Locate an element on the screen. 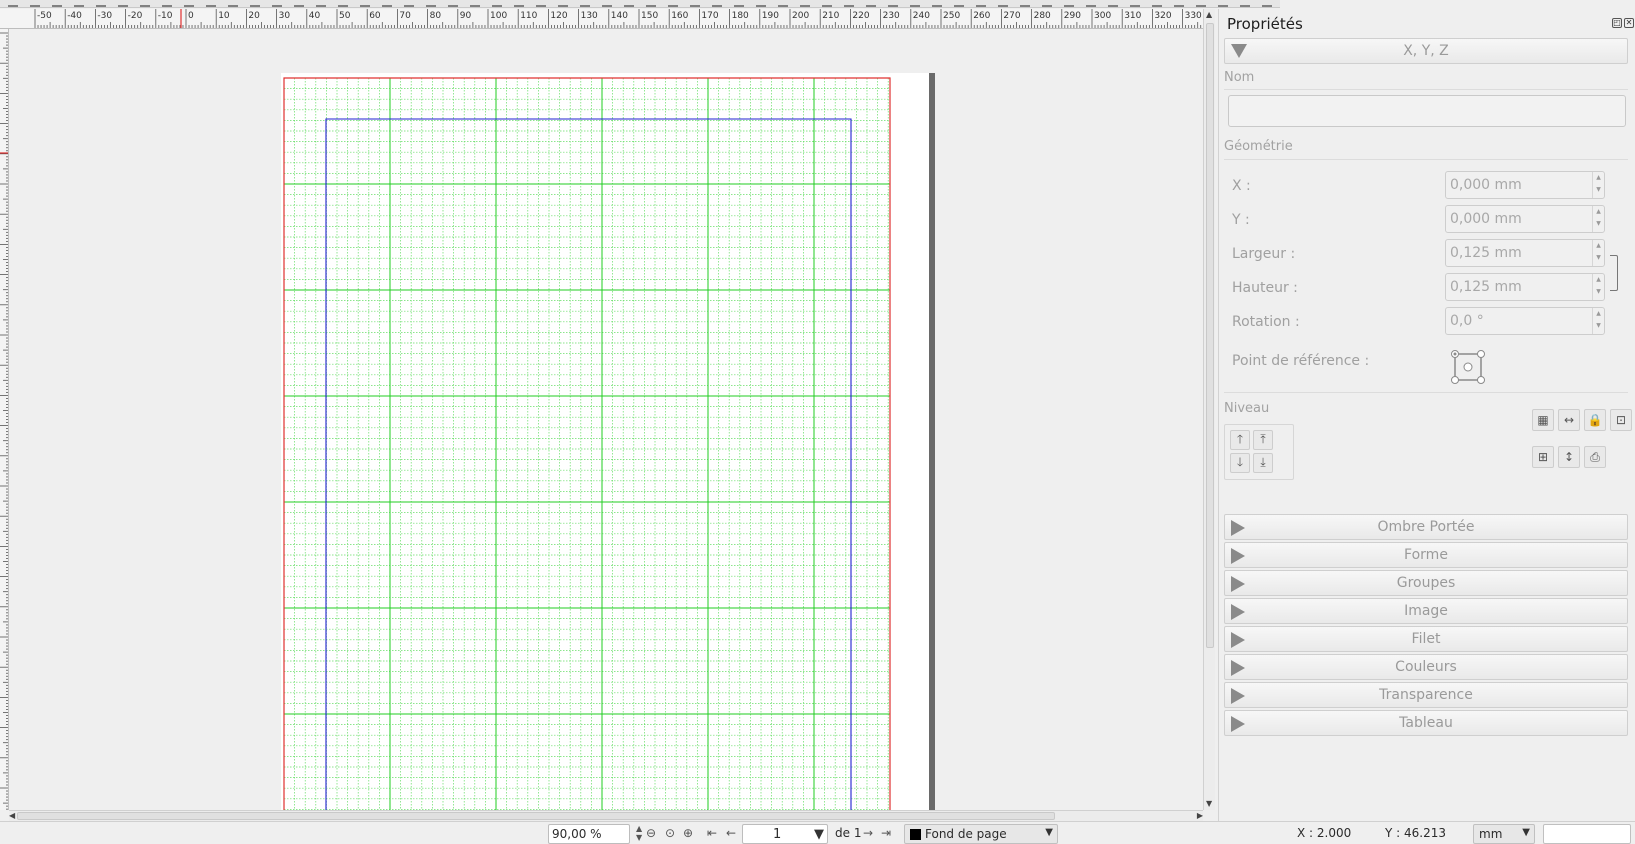 The width and height of the screenshot is (1635, 844). section-ombre-portee: Ombre Portée is located at coordinates (1426, 527).